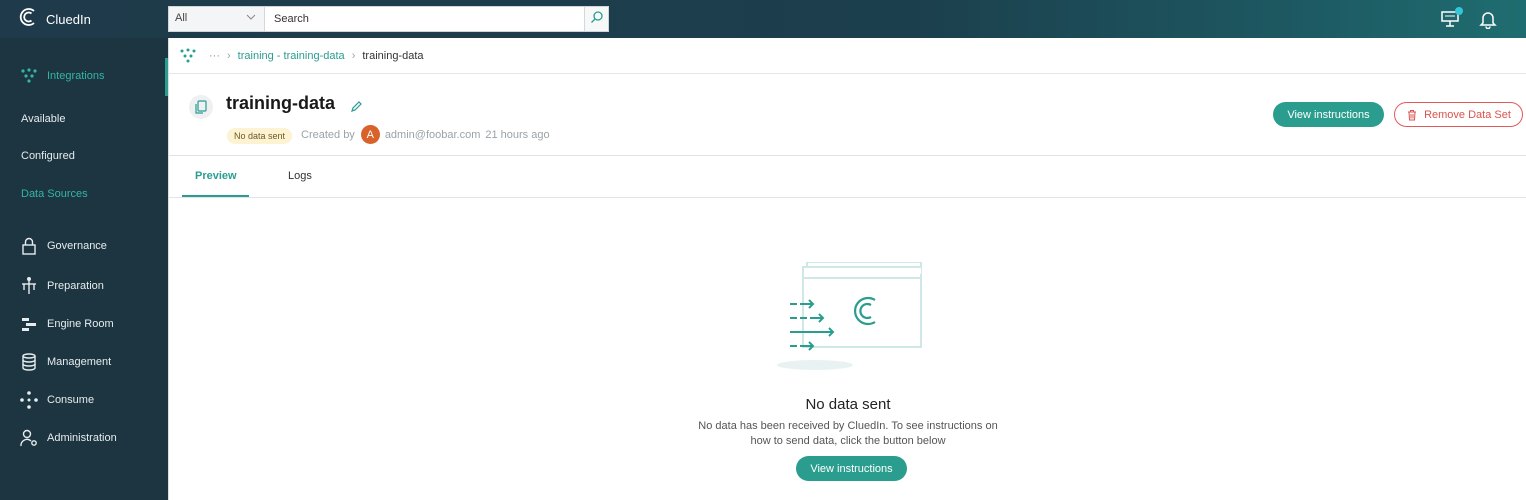  I want to click on sidebar-item-preparation: Preparation, so click(52, 286).